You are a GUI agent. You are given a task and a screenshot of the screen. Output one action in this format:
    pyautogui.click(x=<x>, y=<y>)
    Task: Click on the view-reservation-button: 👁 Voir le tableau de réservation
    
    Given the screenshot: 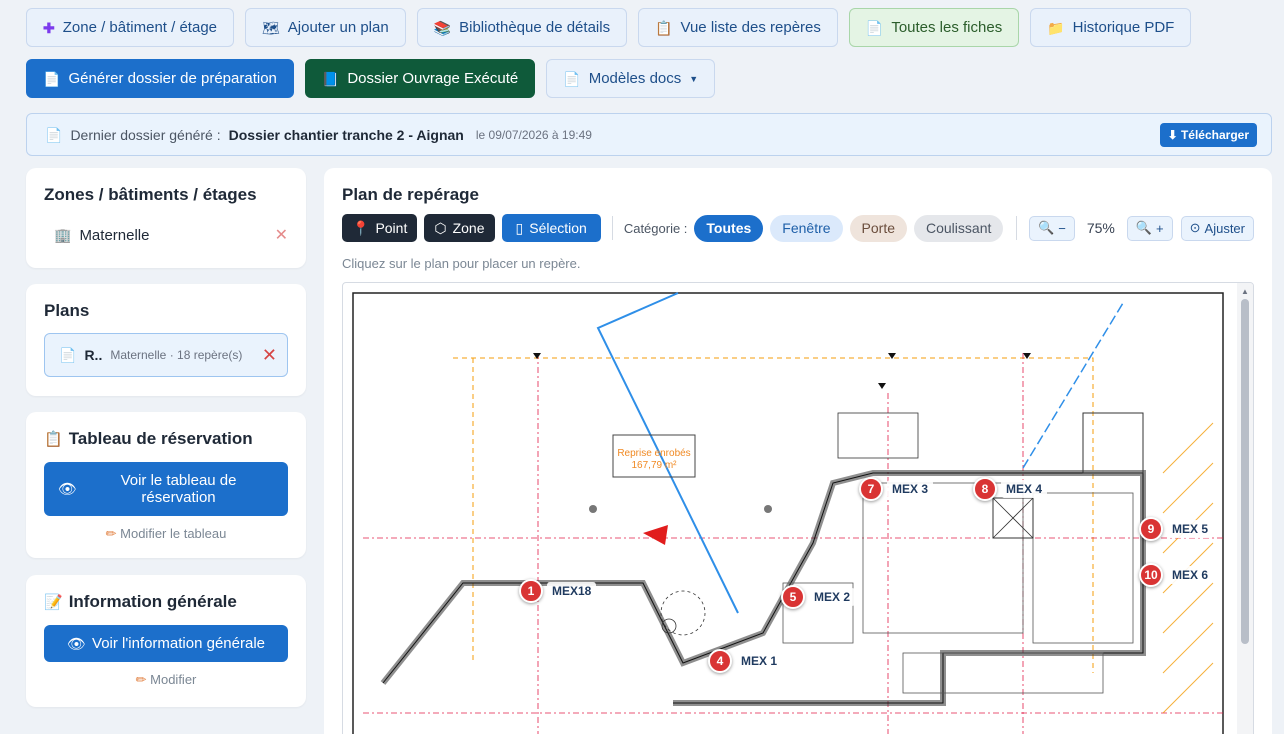 What is the action you would take?
    pyautogui.click(x=166, y=489)
    